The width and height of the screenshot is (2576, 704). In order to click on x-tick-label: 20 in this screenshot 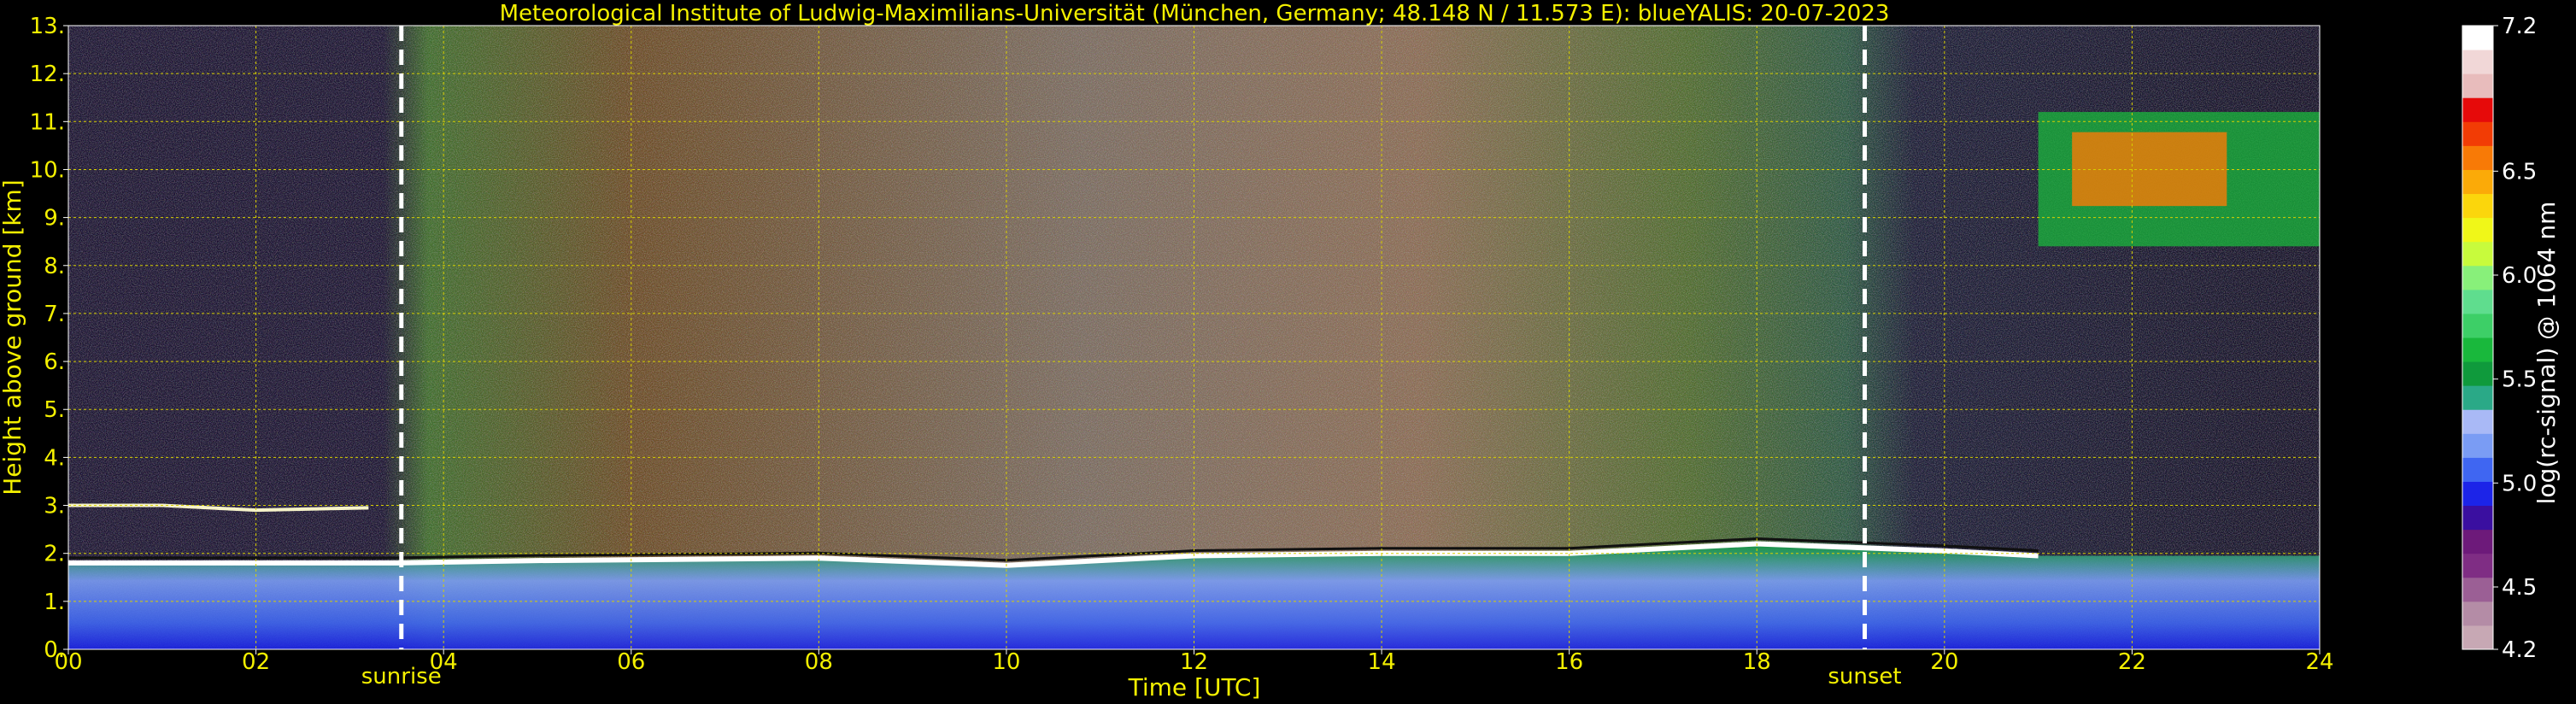, I will do `click(1944, 662)`.